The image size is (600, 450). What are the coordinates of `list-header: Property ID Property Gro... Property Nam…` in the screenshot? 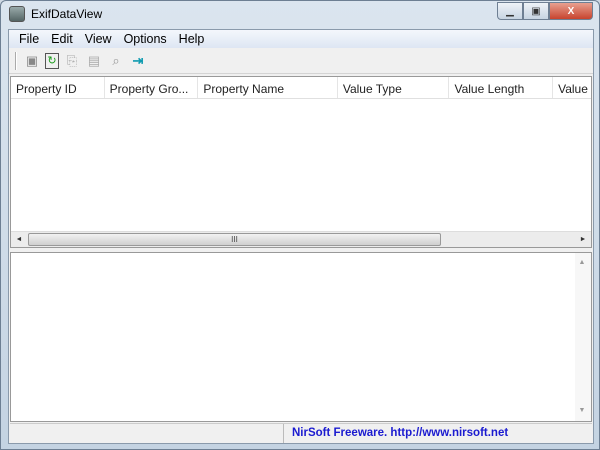 It's located at (301, 88).